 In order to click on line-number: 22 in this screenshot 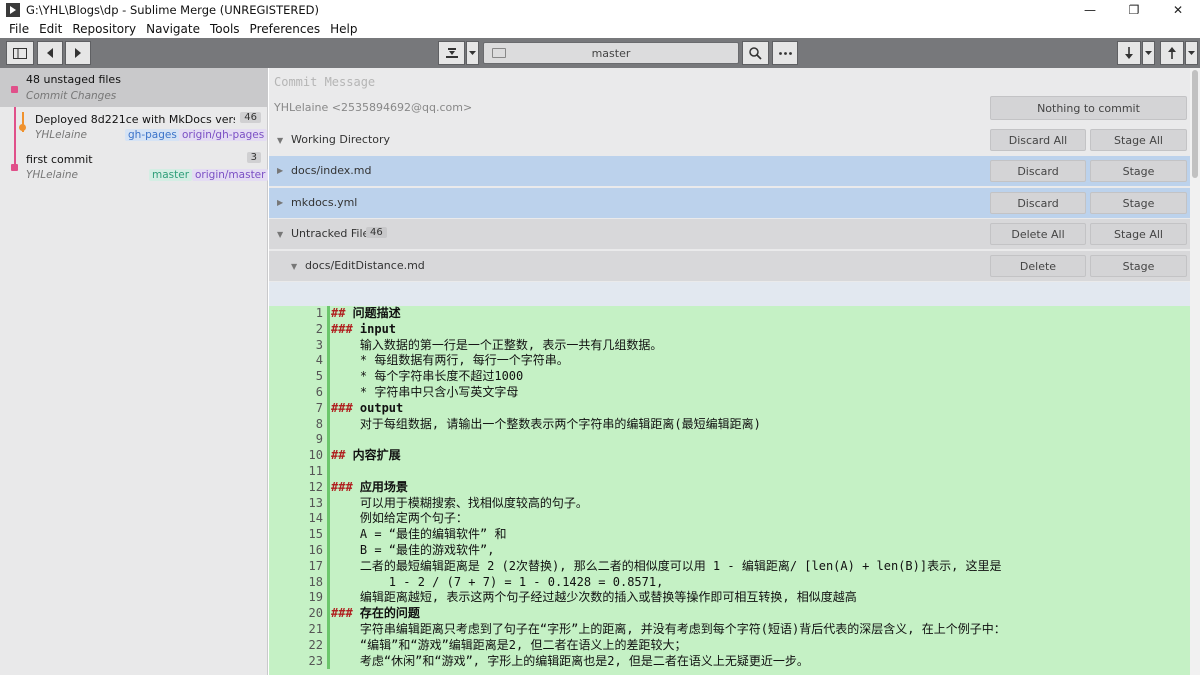, I will do `click(315, 644)`.